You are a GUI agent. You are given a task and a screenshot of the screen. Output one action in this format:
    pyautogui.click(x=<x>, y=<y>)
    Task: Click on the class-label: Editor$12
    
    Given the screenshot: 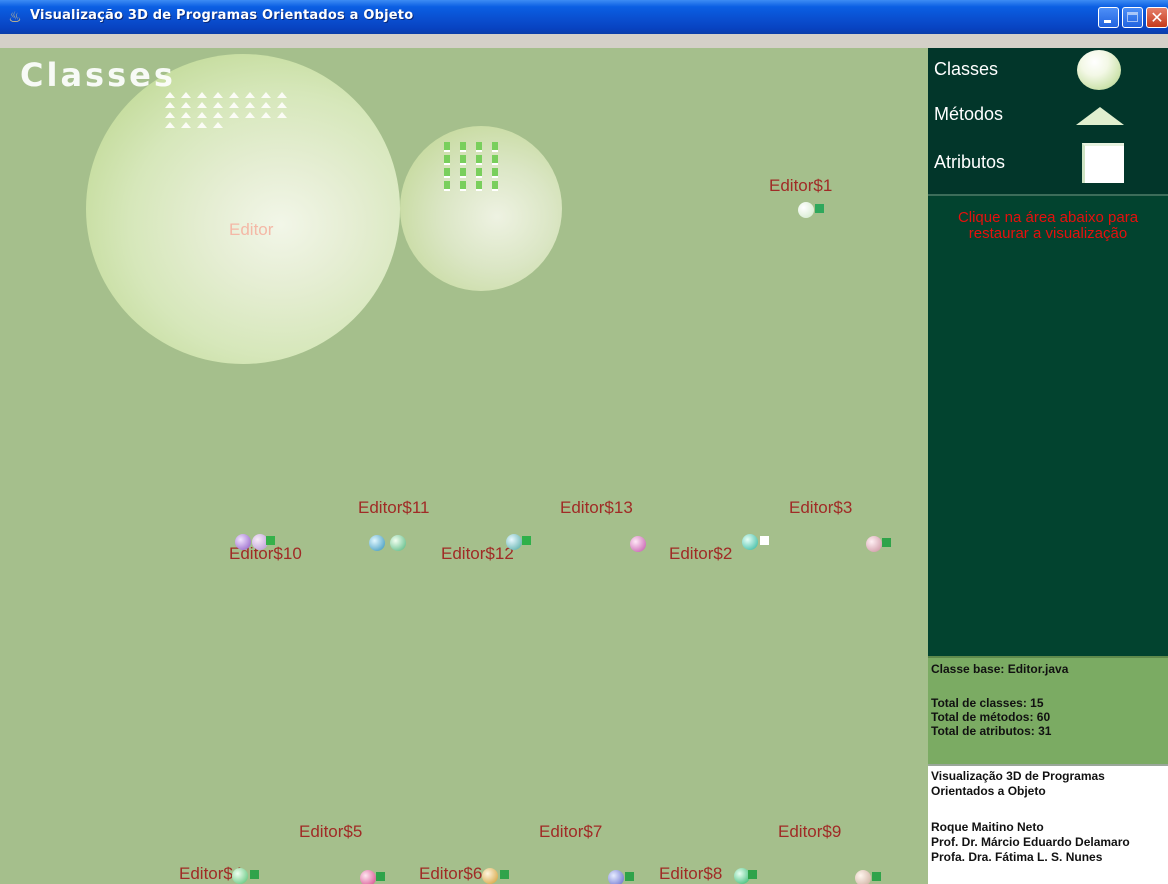 What is the action you would take?
    pyautogui.click(x=477, y=553)
    